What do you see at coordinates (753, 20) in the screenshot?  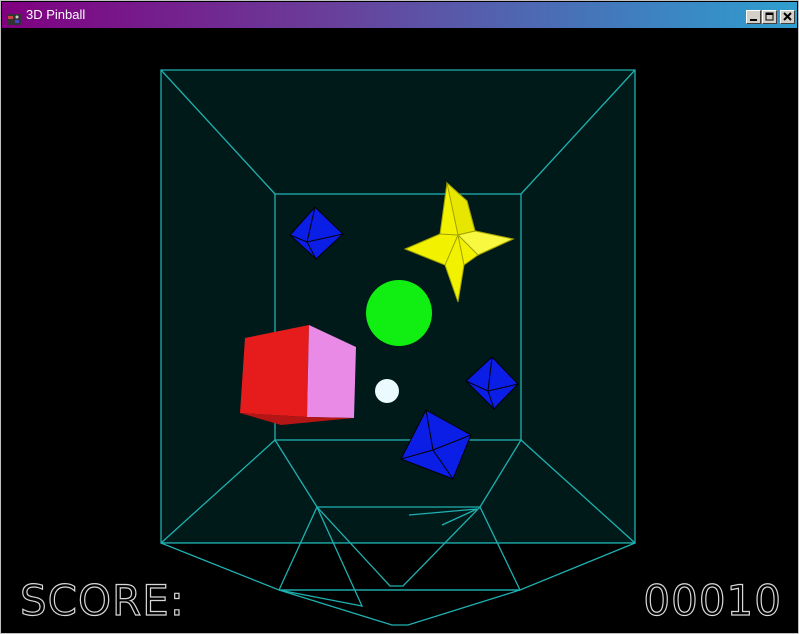 I see `minimize-icon` at bounding box center [753, 20].